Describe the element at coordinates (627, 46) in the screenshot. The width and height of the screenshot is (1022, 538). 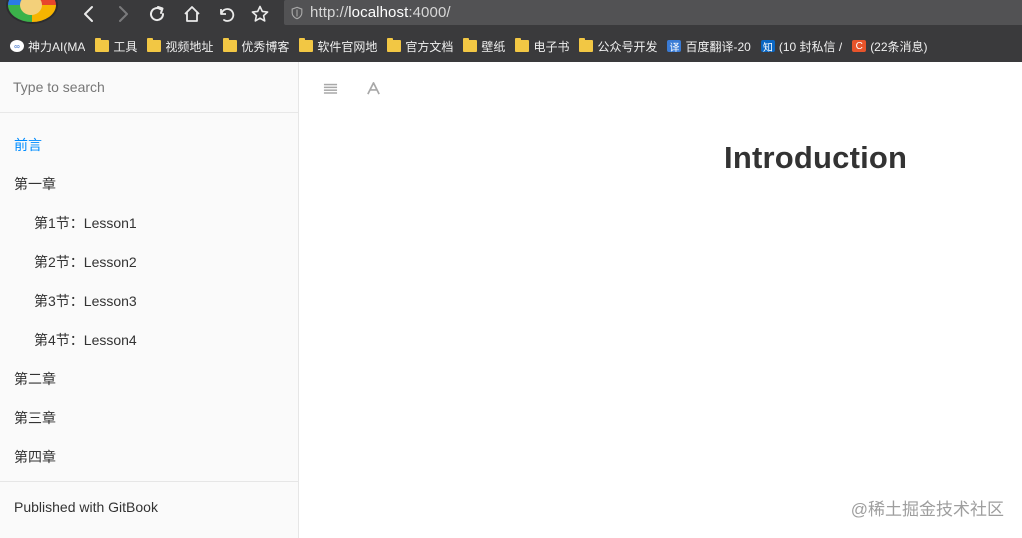
I see `bookmark-label: 公众号开发` at that location.